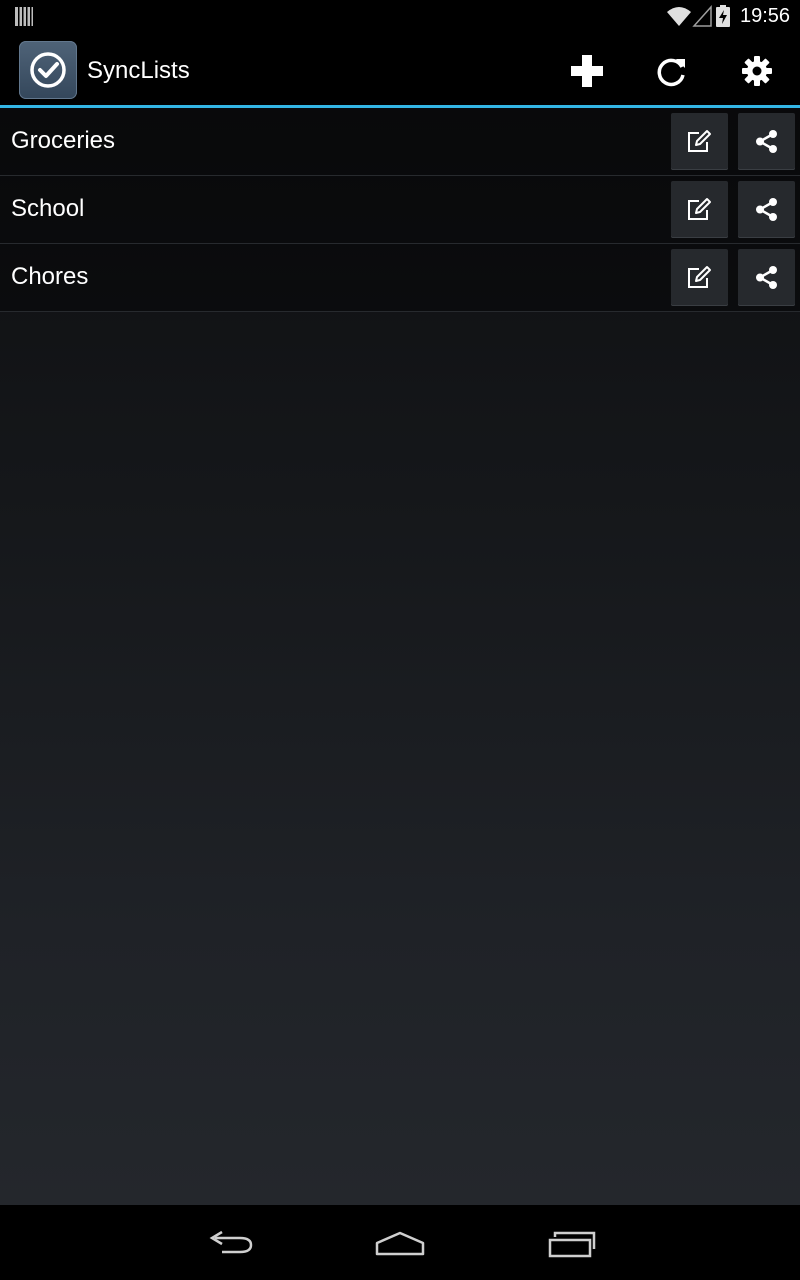 Image resolution: width=800 pixels, height=1280 pixels. What do you see at coordinates (50, 276) in the screenshot?
I see `list-item-label: Chores` at bounding box center [50, 276].